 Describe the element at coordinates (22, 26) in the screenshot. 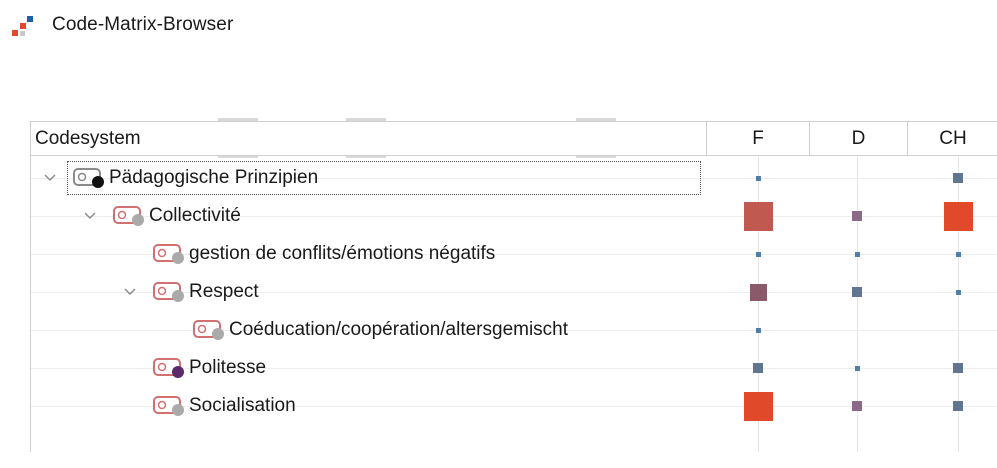

I see `matrix-app-icon` at that location.